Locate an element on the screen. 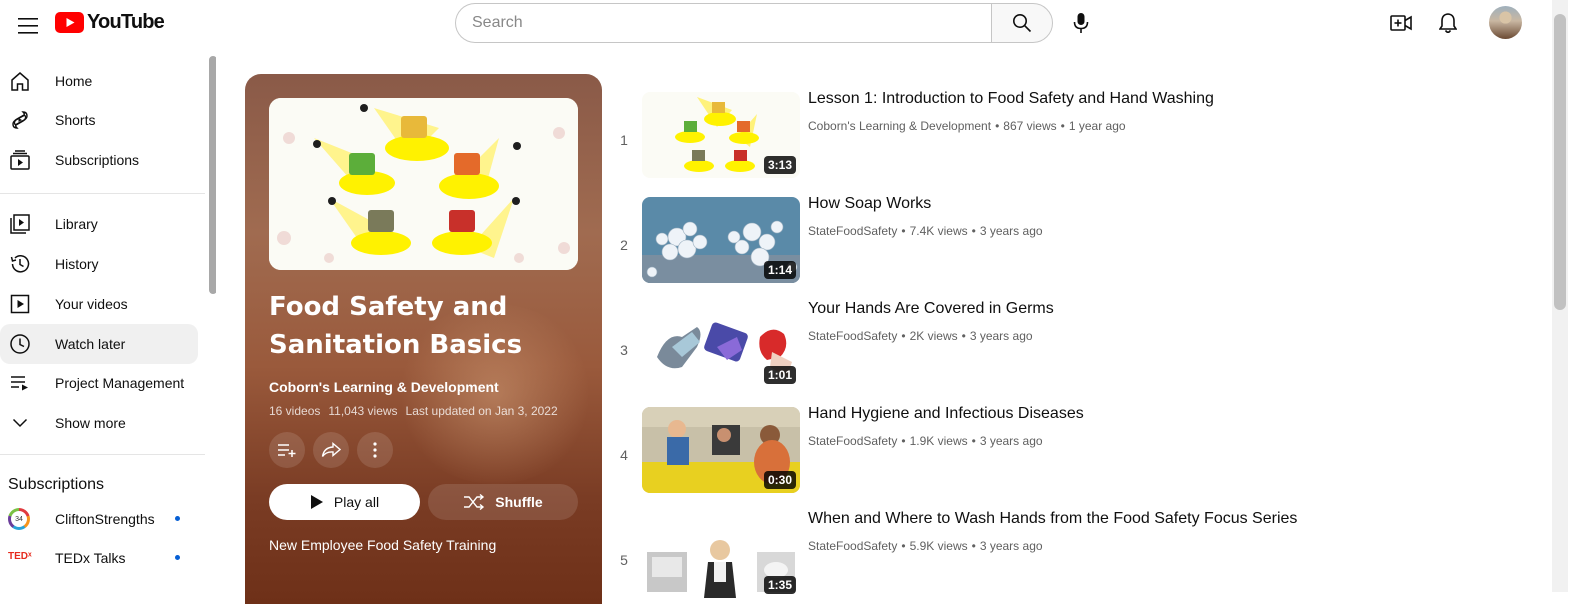 The height and width of the screenshot is (608, 1584). notifications-button is located at coordinates (1448, 23).